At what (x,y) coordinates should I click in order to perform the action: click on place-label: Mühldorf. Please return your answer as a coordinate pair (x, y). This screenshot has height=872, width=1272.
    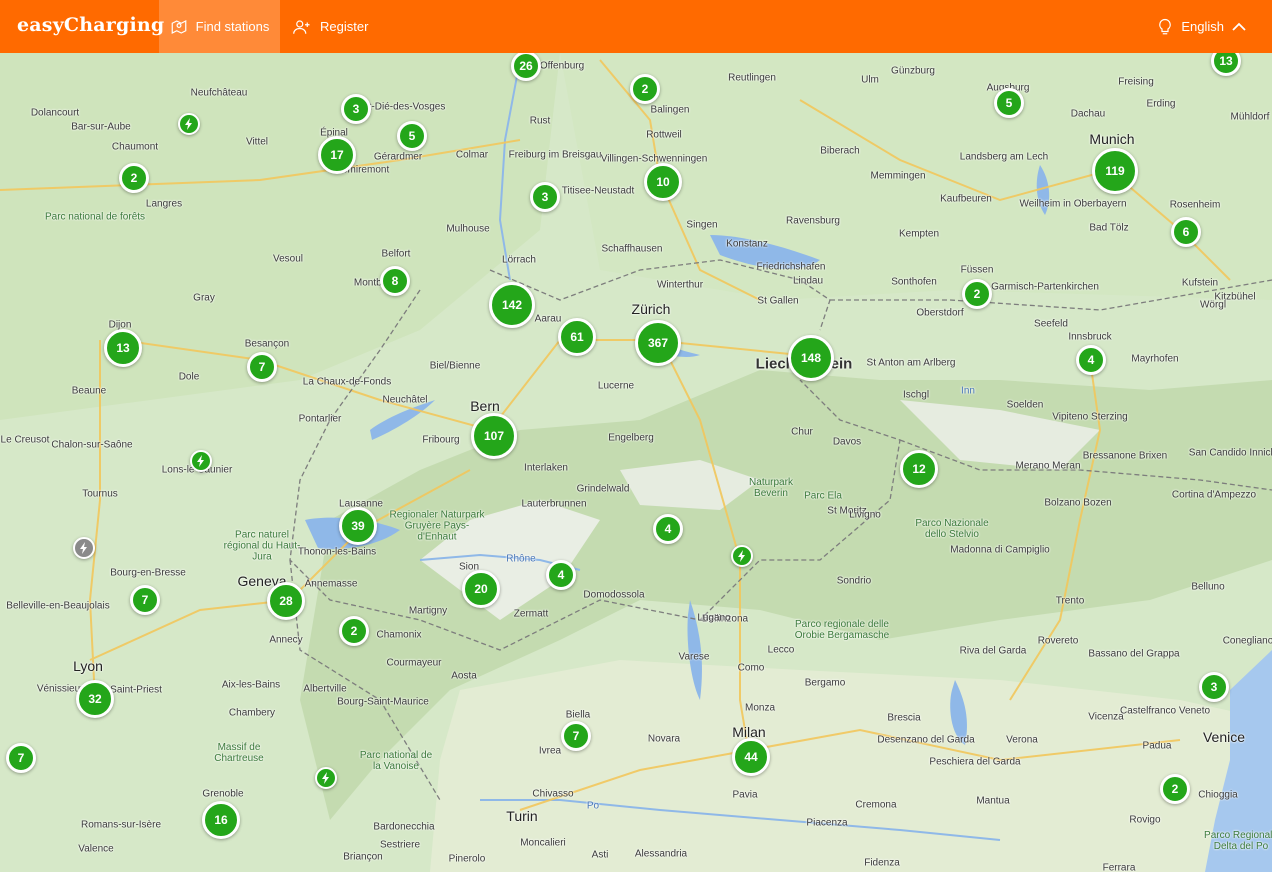
    Looking at the image, I should click on (1250, 117).